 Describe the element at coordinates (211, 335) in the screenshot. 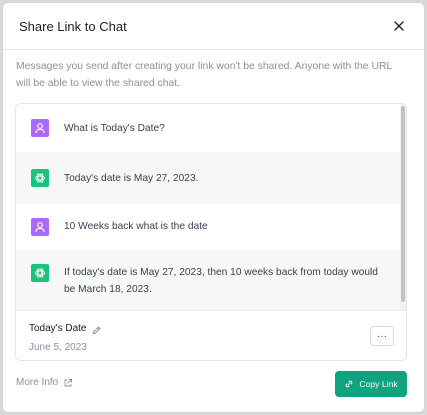

I see `chat-meta: Today's Date June 5, 2023 ···` at that location.